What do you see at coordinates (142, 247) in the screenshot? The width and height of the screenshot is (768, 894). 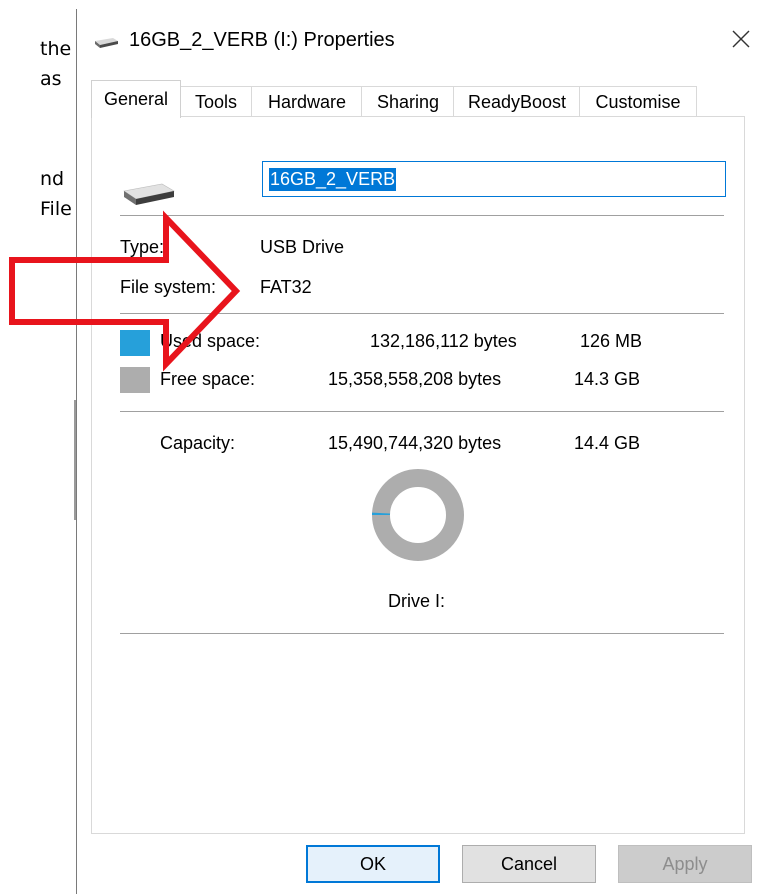 I see `type-label: Type:` at bounding box center [142, 247].